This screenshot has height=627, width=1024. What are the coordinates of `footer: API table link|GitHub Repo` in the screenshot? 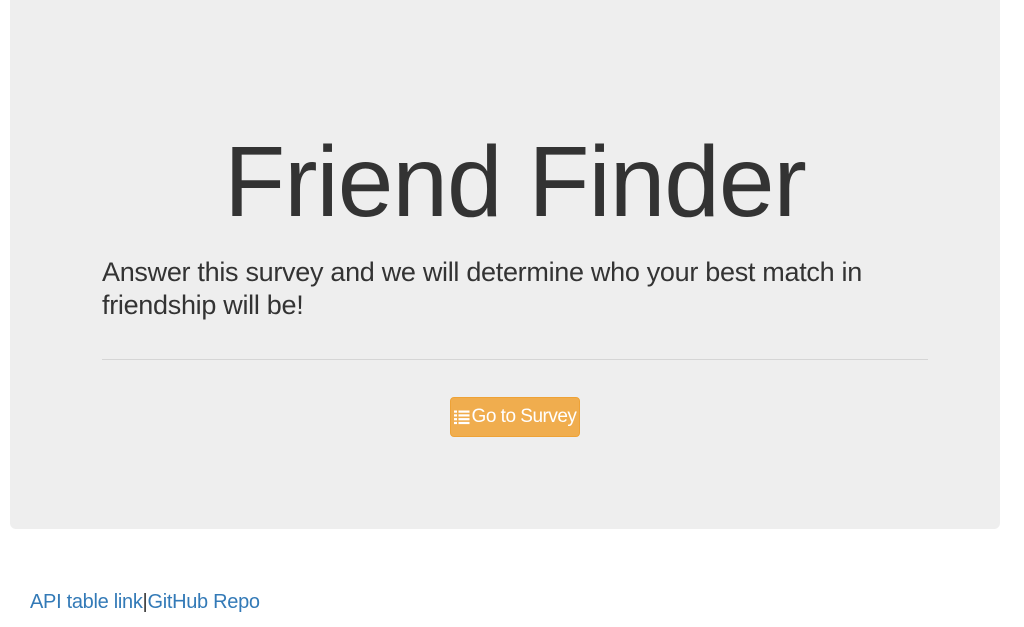 It's located at (145, 602).